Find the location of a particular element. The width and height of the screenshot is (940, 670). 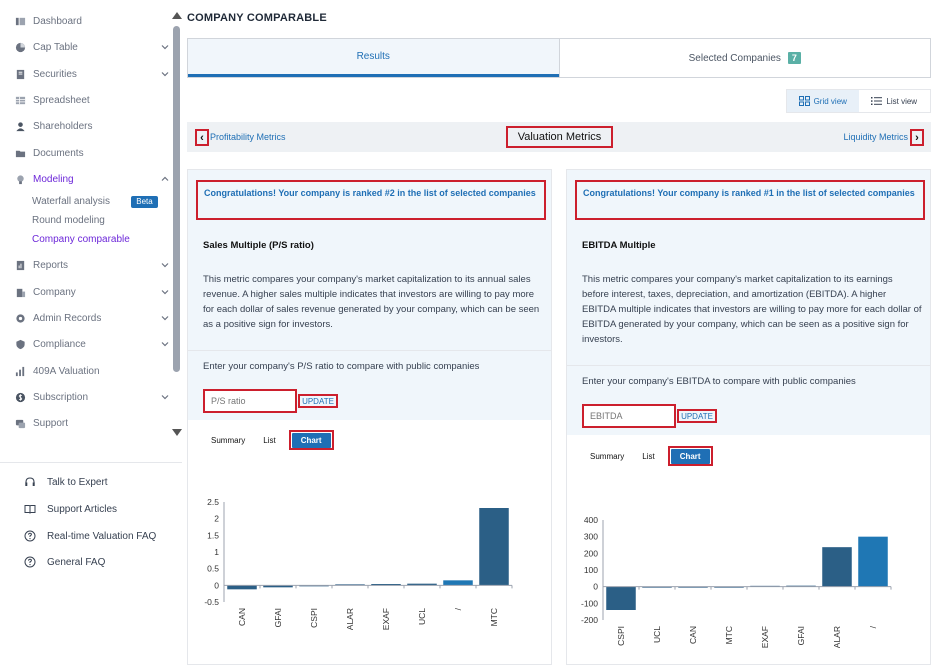

scroll-up-arrow is located at coordinates (177, 15).